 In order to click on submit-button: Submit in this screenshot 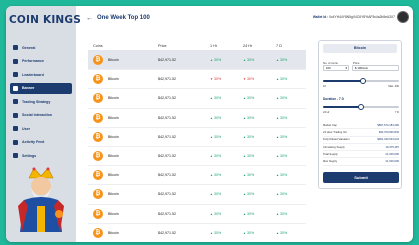, I will do `click(361, 177)`.